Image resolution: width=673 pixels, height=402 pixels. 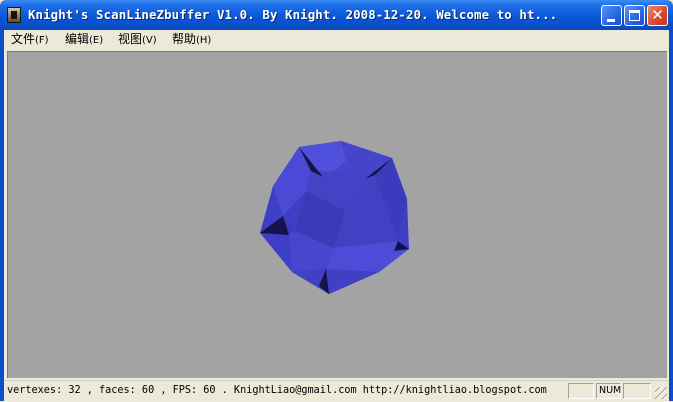 I want to click on menu-help: 帮助(H), so click(x=191, y=40).